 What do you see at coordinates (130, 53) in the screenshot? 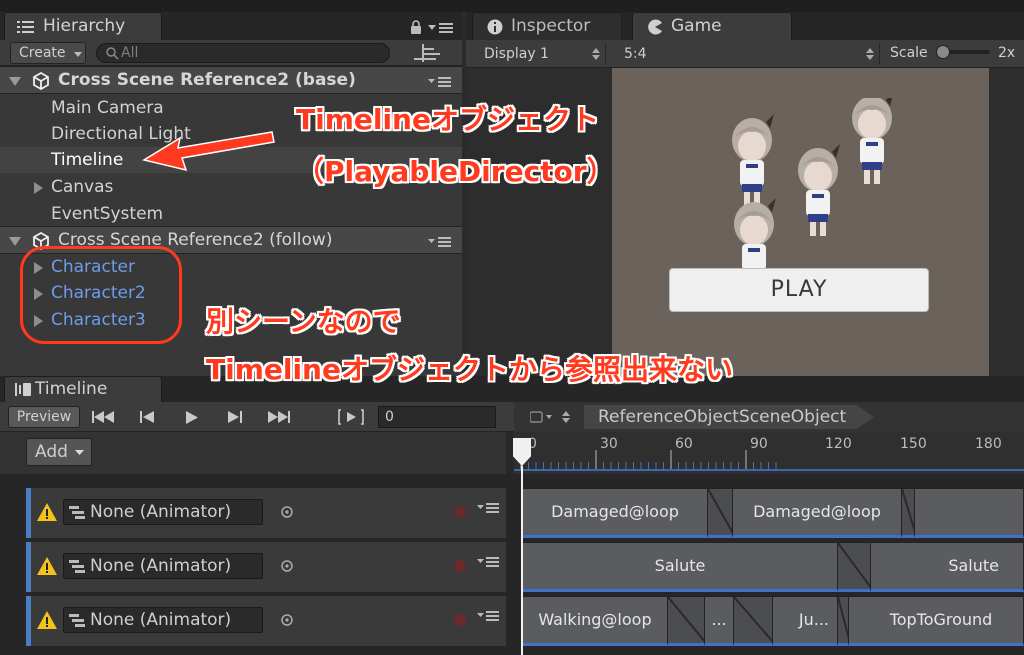
I see `search-placeholder: All` at bounding box center [130, 53].